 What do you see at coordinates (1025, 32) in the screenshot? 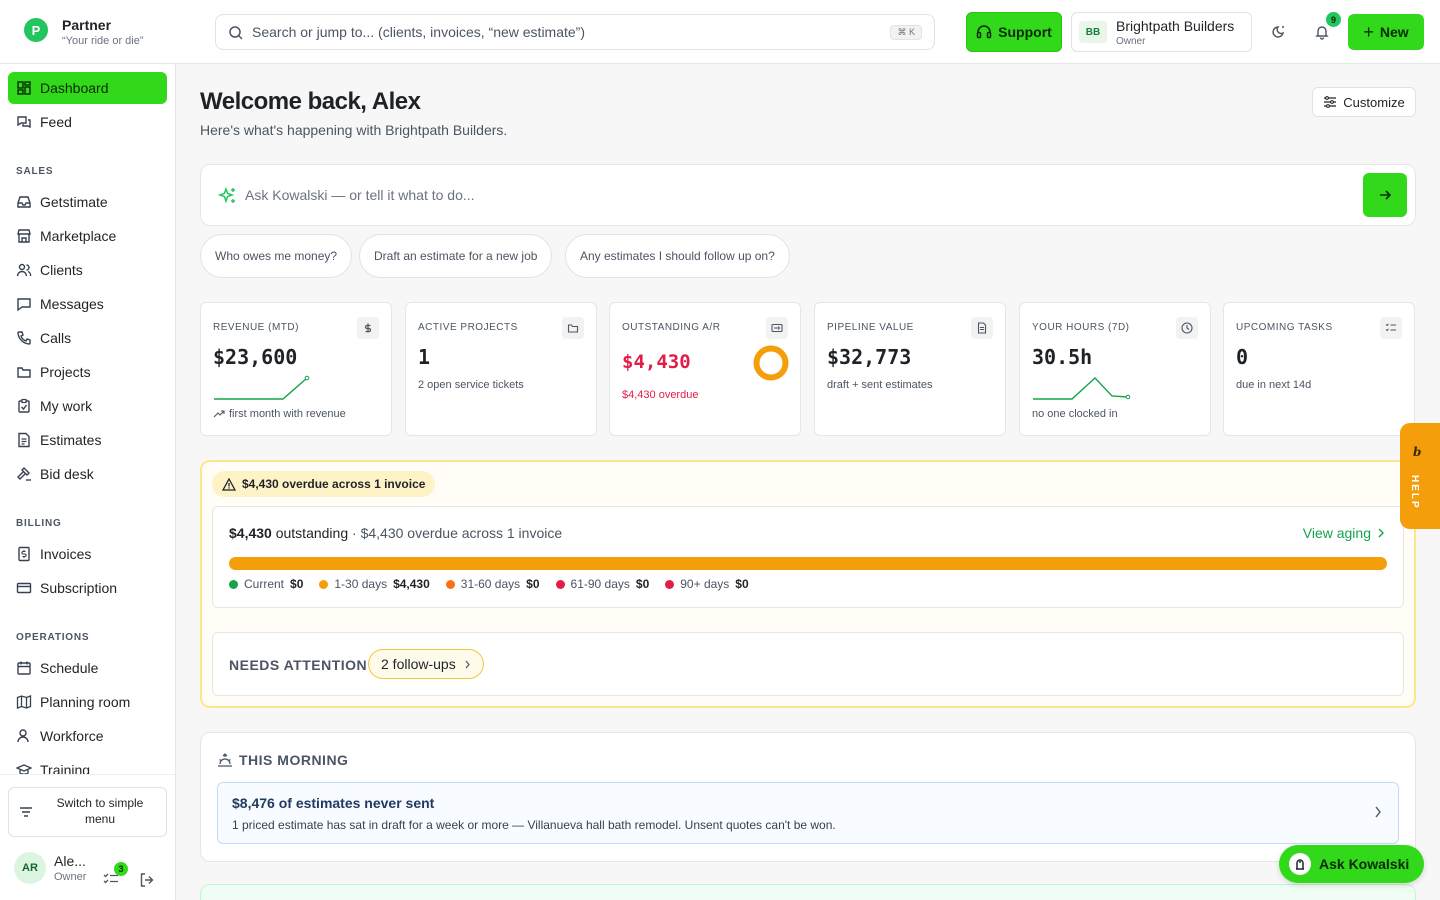
I see `support-label: Support` at bounding box center [1025, 32].